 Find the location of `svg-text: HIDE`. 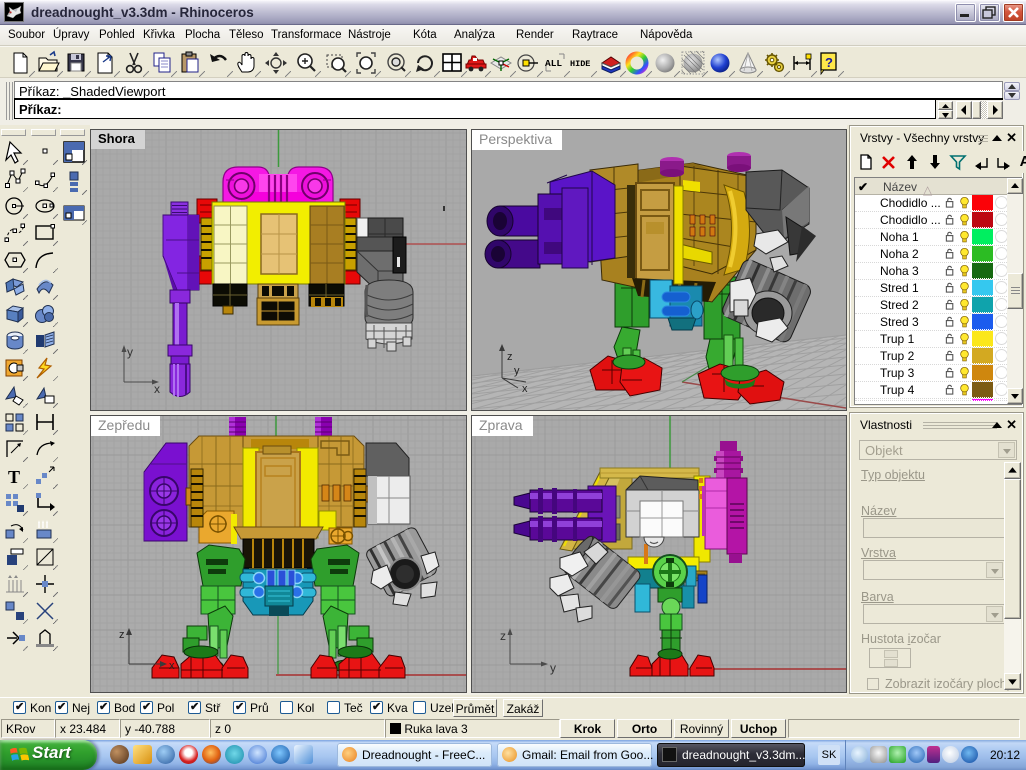

svg-text: HIDE is located at coordinates (580, 64).